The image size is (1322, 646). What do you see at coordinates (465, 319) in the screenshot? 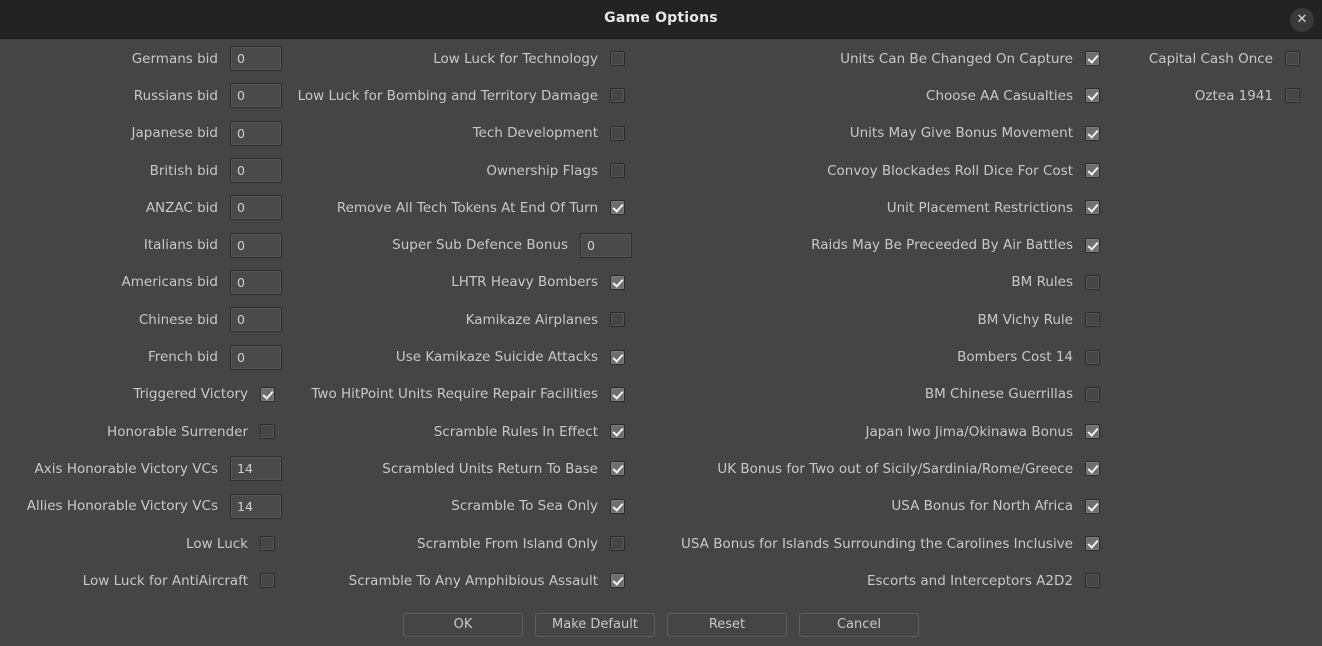
I see `option-row: Kamikaze Airplanes` at bounding box center [465, 319].